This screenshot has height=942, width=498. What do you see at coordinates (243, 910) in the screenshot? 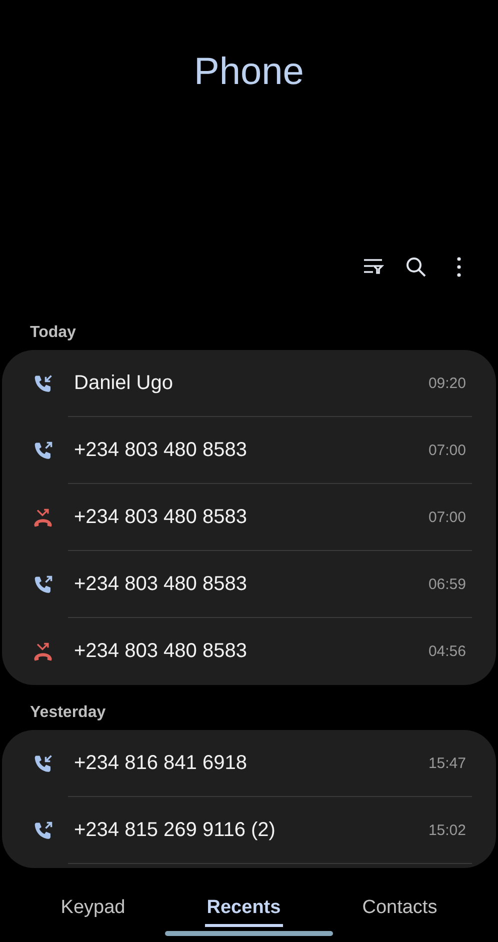
I see `nav-tab: Recents` at bounding box center [243, 910].